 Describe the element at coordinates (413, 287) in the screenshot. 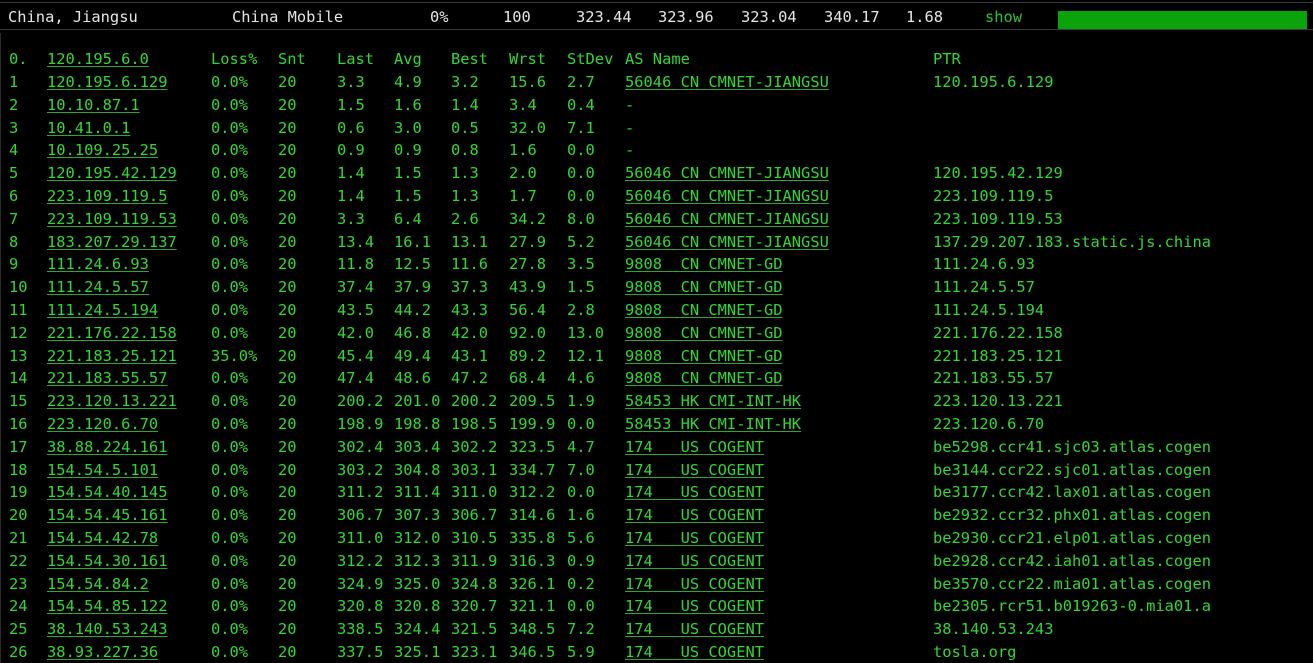

I see `hop-avg: 37.9` at that location.